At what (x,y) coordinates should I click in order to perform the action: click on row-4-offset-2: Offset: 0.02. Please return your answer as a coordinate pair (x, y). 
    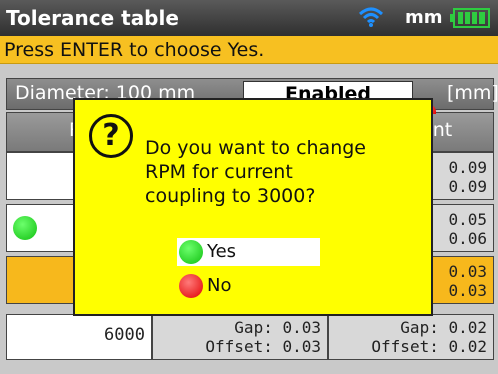
    Looking at the image, I should click on (429, 346).